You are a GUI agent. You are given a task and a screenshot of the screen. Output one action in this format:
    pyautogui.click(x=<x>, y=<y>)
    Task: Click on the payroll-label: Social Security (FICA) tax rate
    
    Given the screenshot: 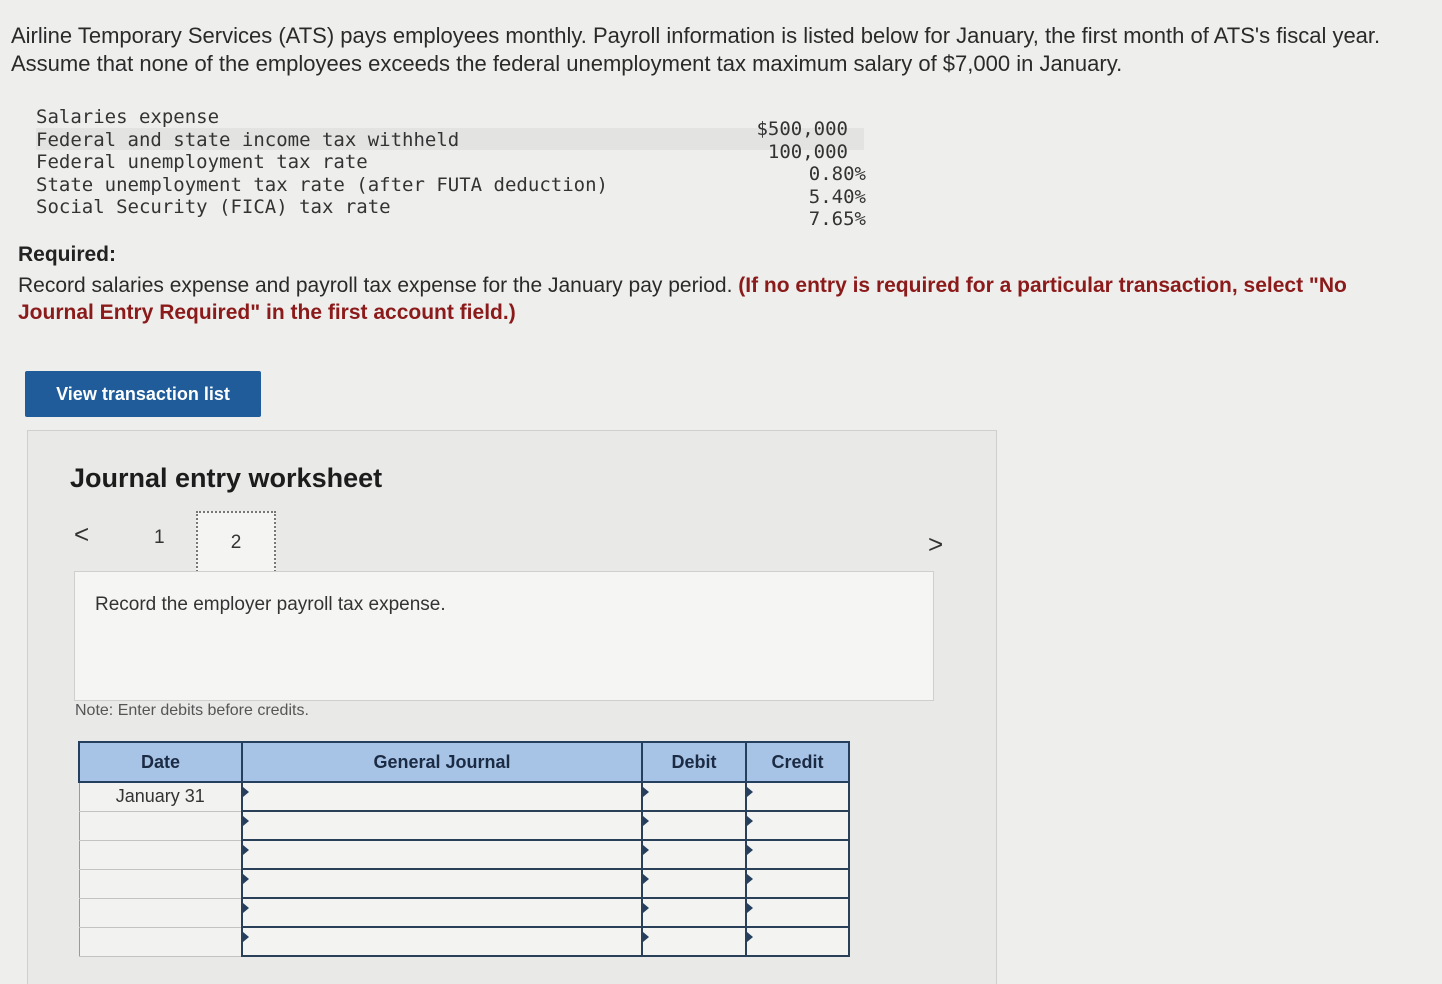 What is the action you would take?
    pyautogui.click(x=213, y=207)
    